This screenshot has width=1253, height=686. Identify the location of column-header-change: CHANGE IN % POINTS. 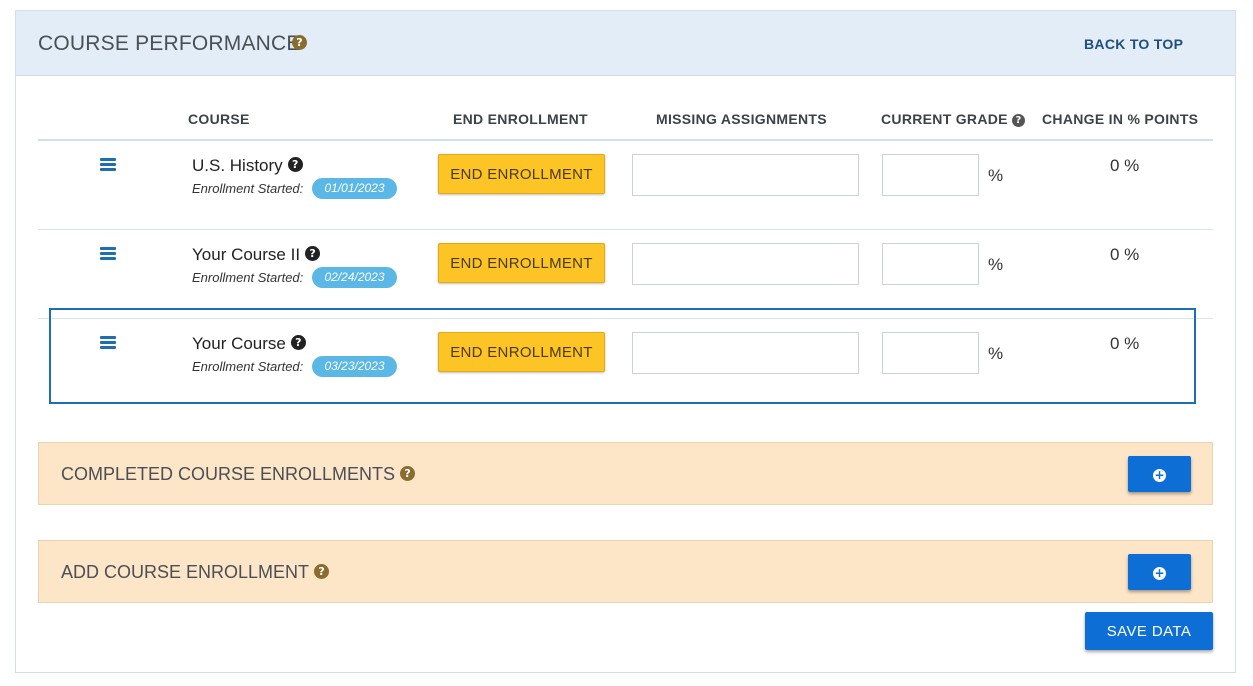
(1120, 119).